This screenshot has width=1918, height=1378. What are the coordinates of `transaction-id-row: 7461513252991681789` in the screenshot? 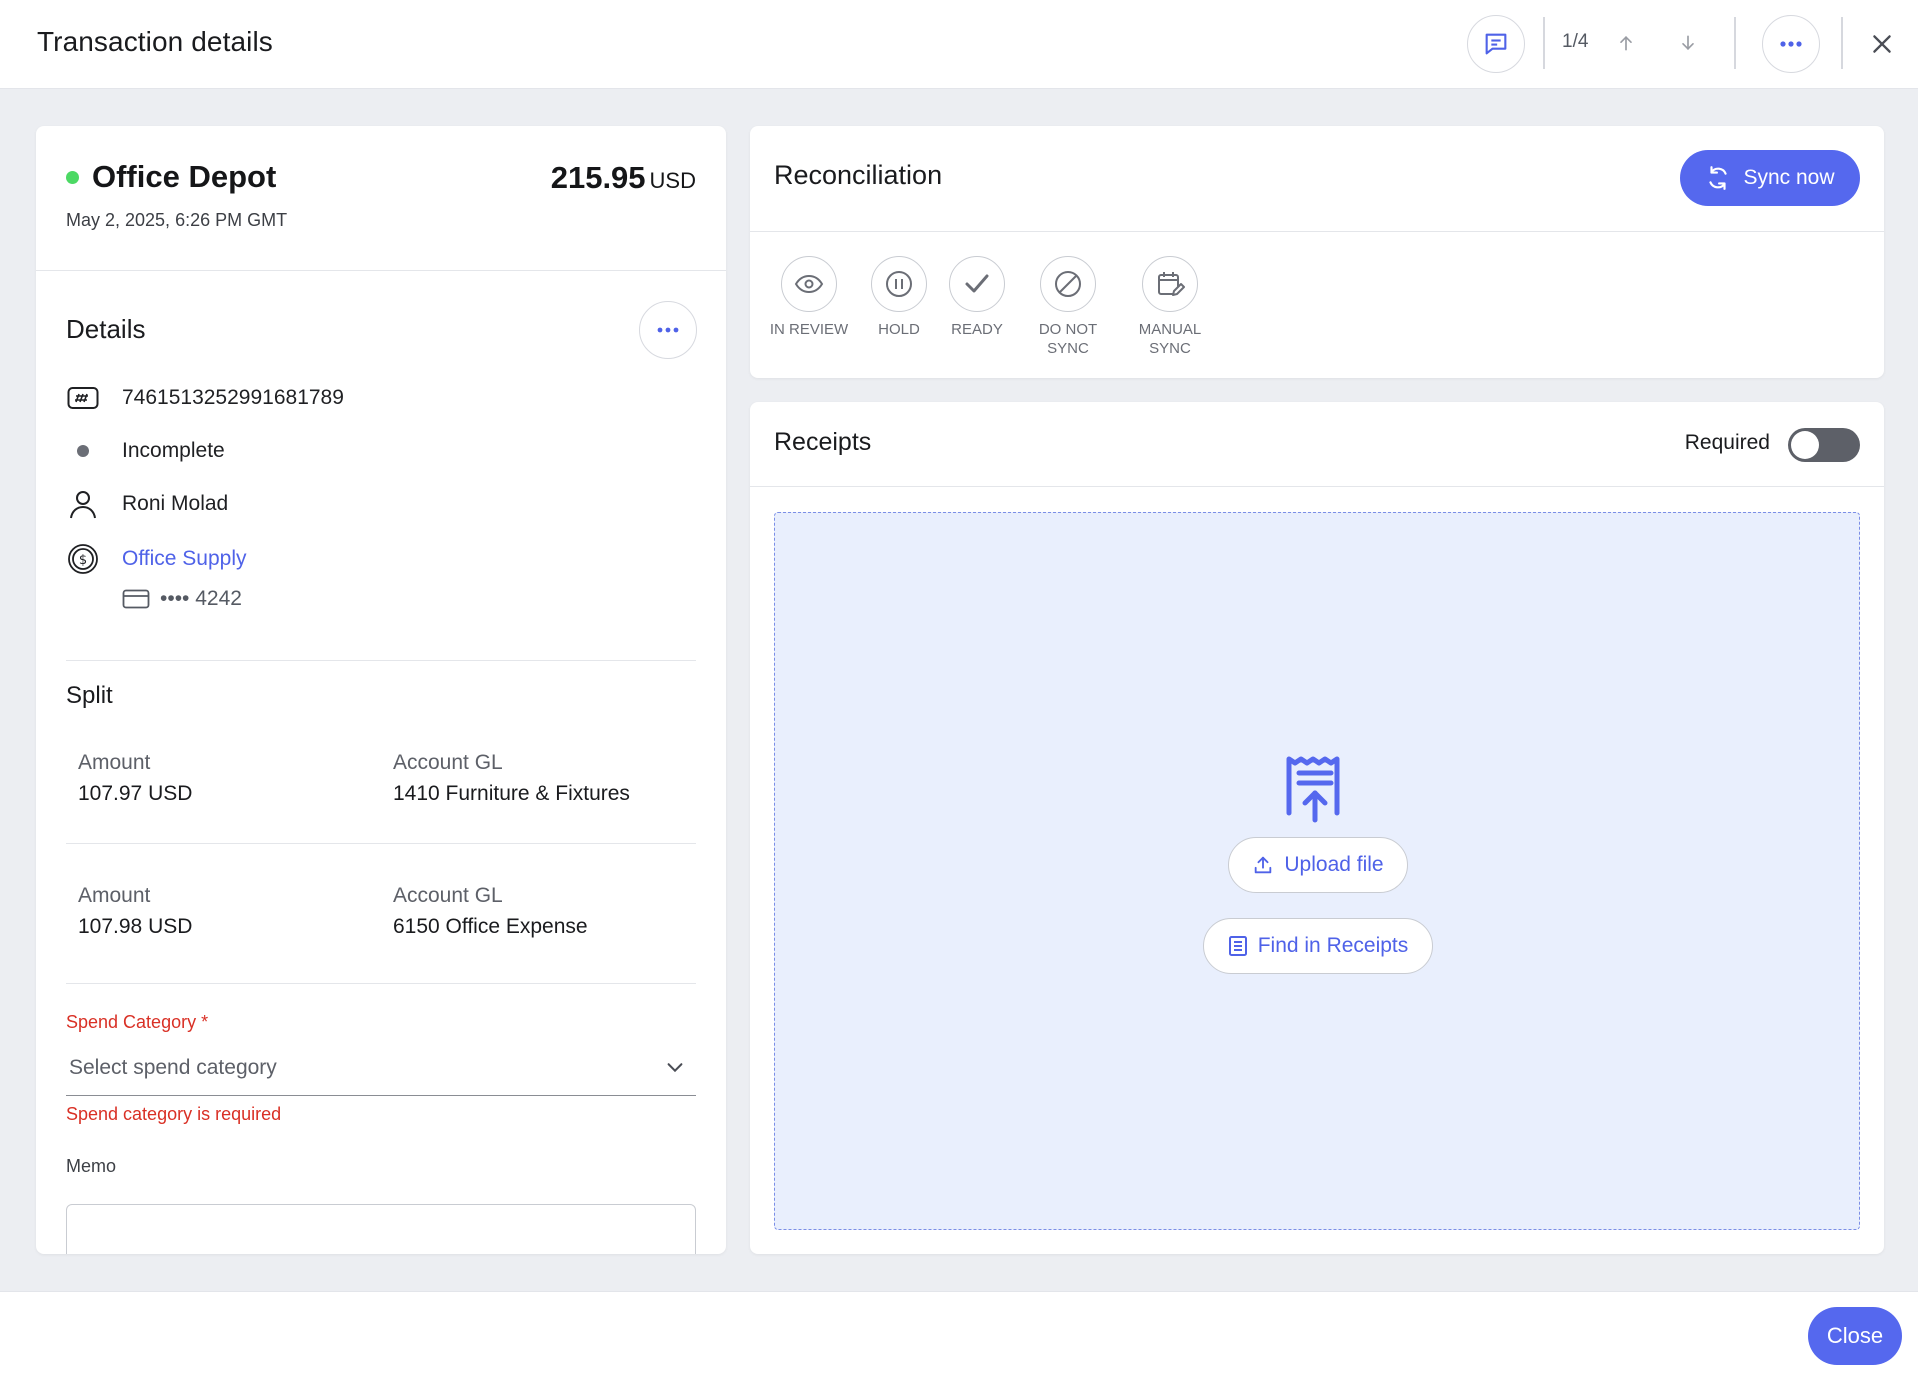 It's located at (205, 398).